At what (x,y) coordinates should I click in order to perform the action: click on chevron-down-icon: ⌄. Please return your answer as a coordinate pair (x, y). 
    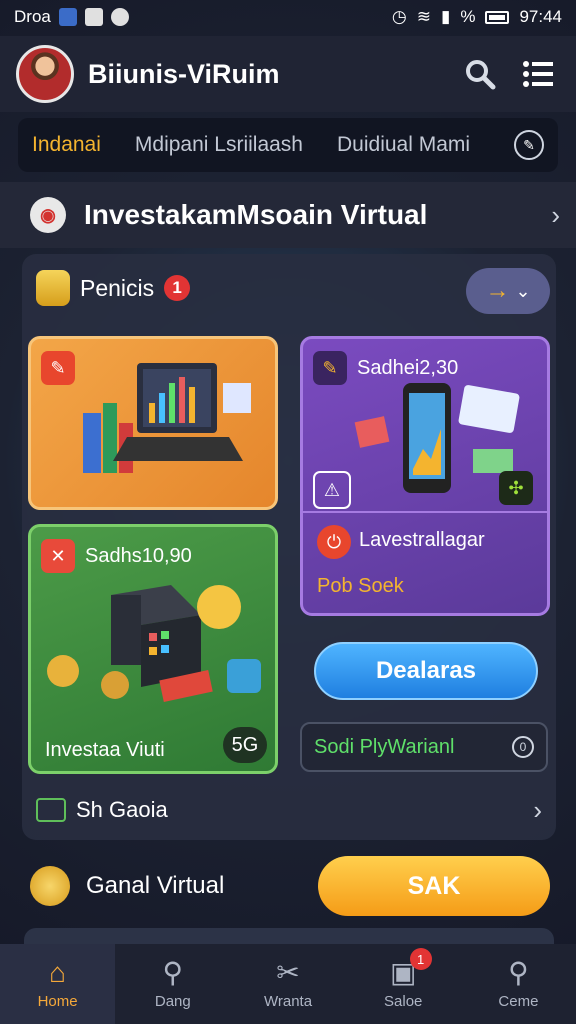
    Looking at the image, I should click on (523, 290).